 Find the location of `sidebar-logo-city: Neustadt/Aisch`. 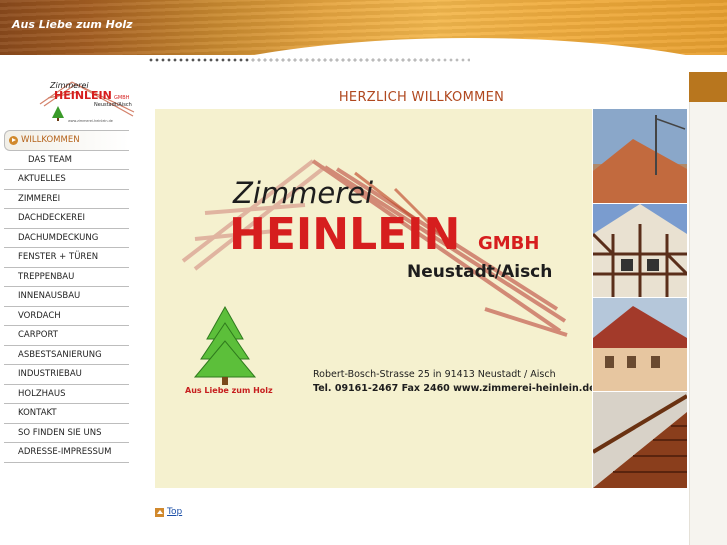

sidebar-logo-city: Neustadt/Aisch is located at coordinates (113, 105).